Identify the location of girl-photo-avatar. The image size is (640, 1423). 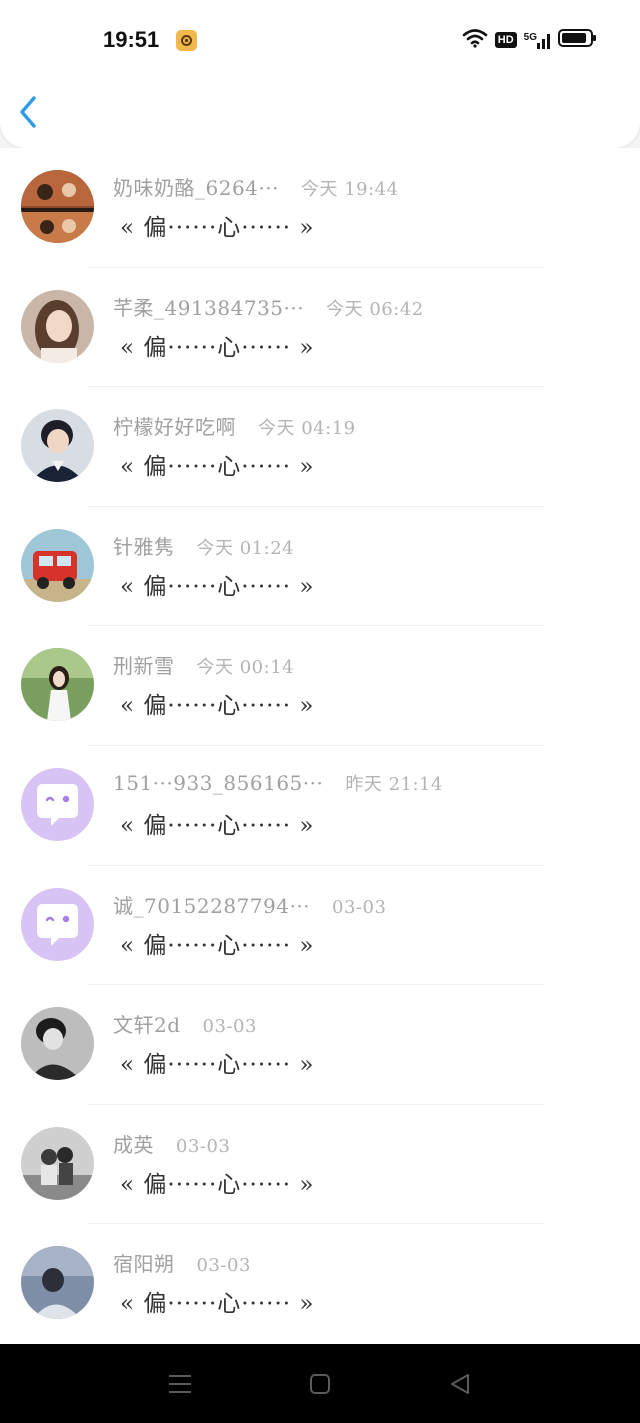
(57, 326).